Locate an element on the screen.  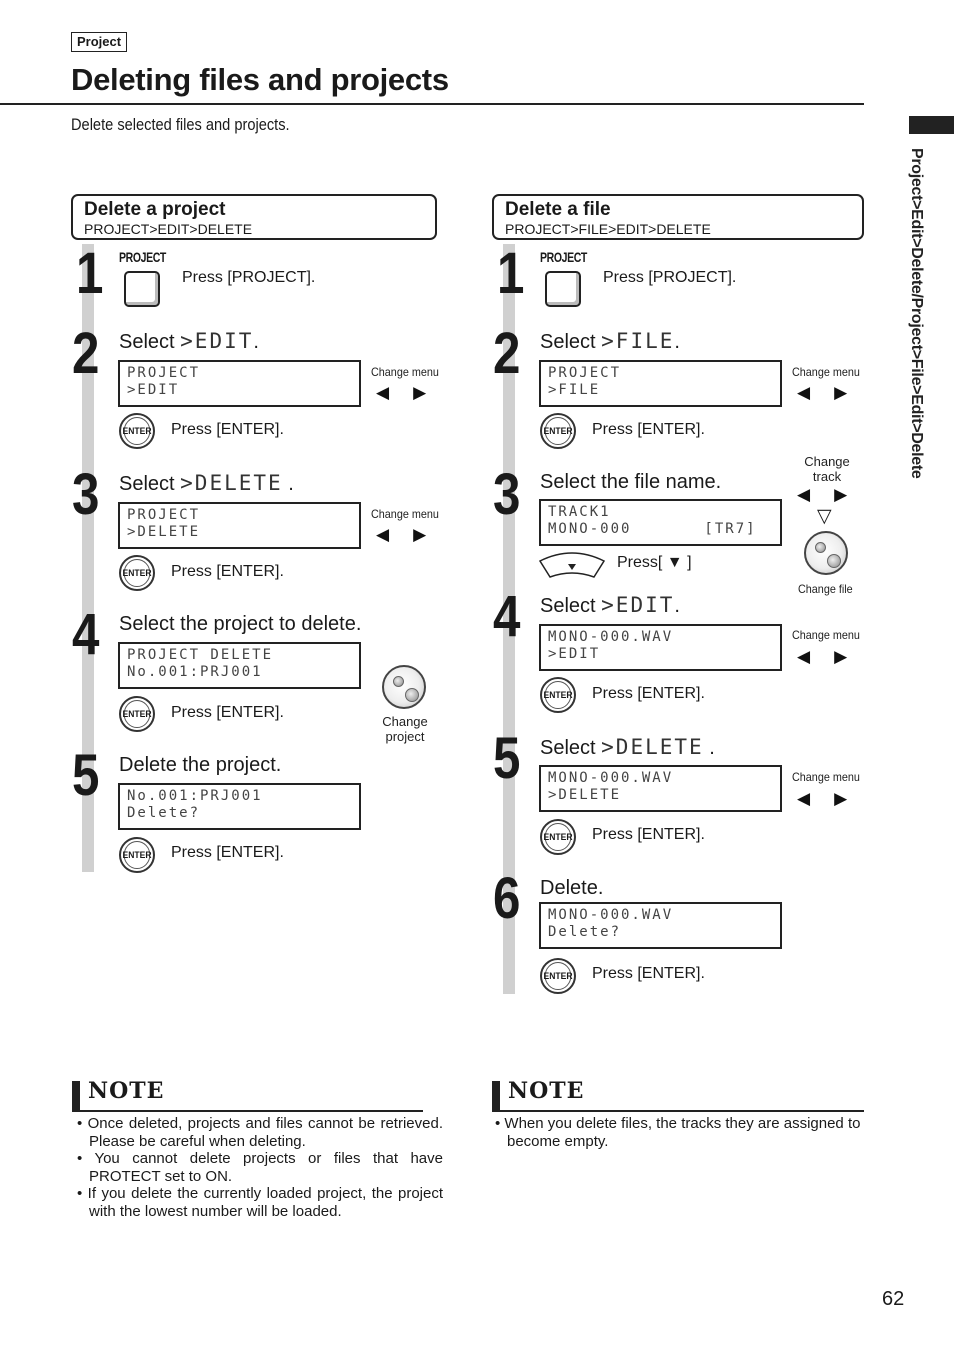
lcd-display: PROJECT DELETE No.001:PRJ001 is located at coordinates (239, 665).